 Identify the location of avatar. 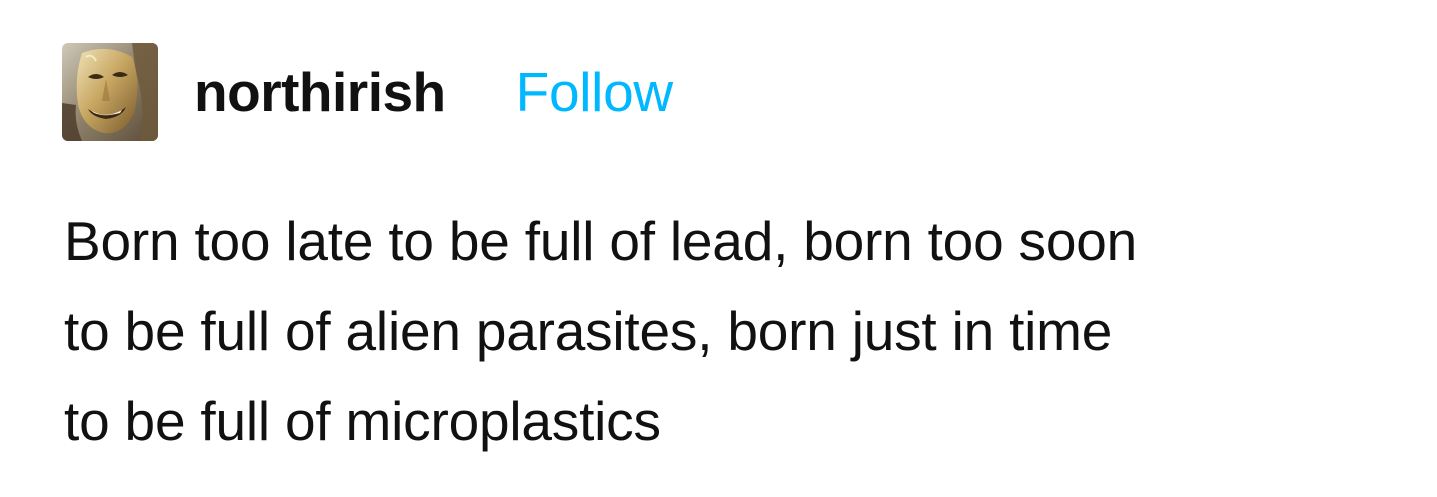
(110, 92).